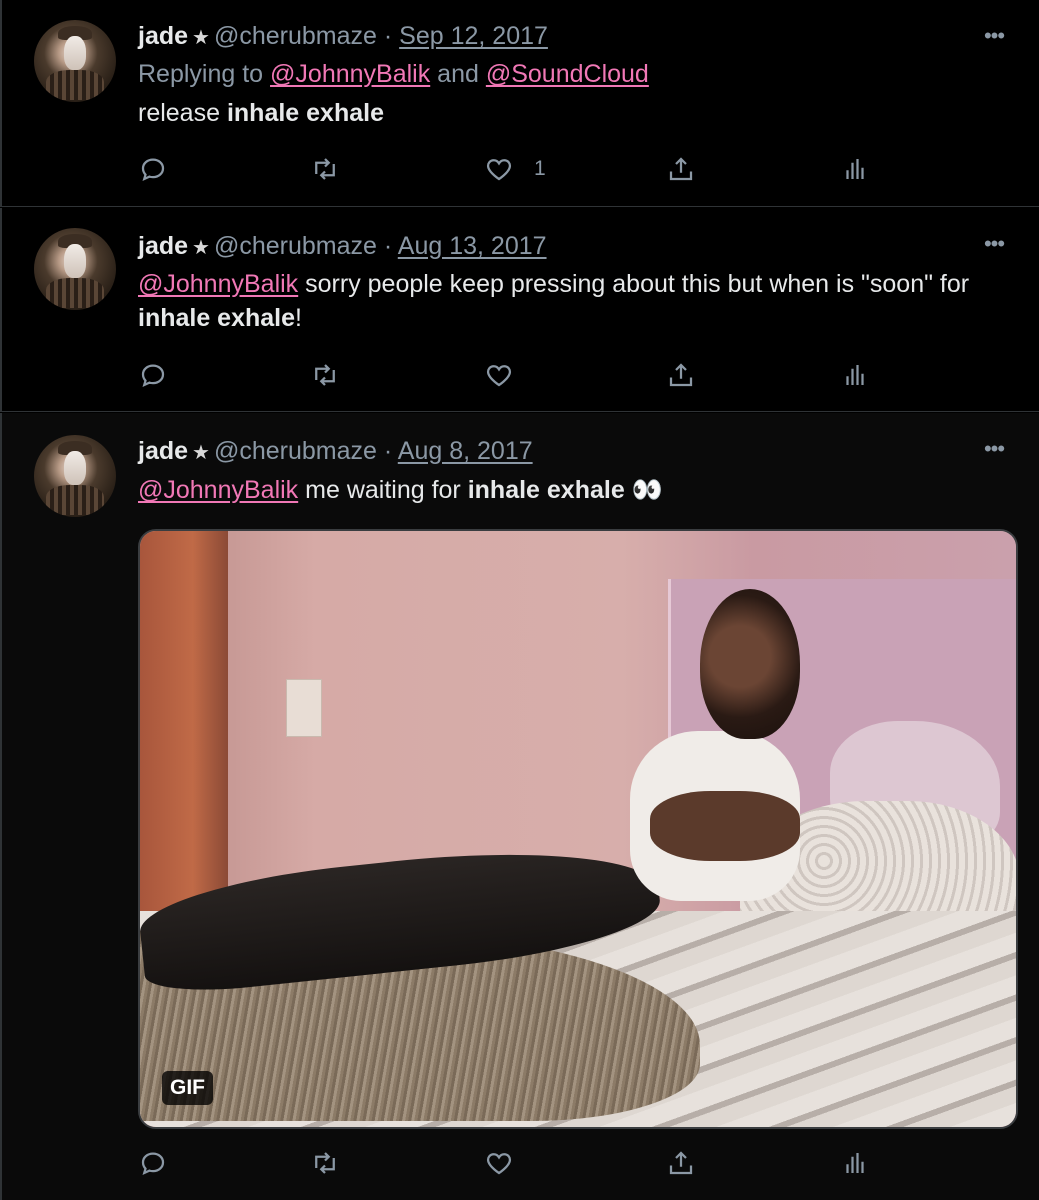 The height and width of the screenshot is (1200, 1039). I want to click on tweet-date: Sep 12, 2017, so click(473, 36).